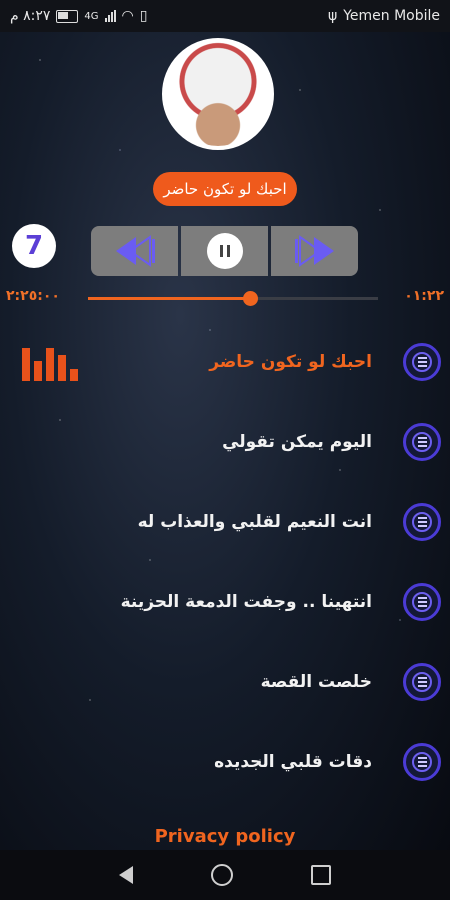  What do you see at coordinates (297, 442) in the screenshot?
I see `song-title: اليوم يمكن تقولي` at bounding box center [297, 442].